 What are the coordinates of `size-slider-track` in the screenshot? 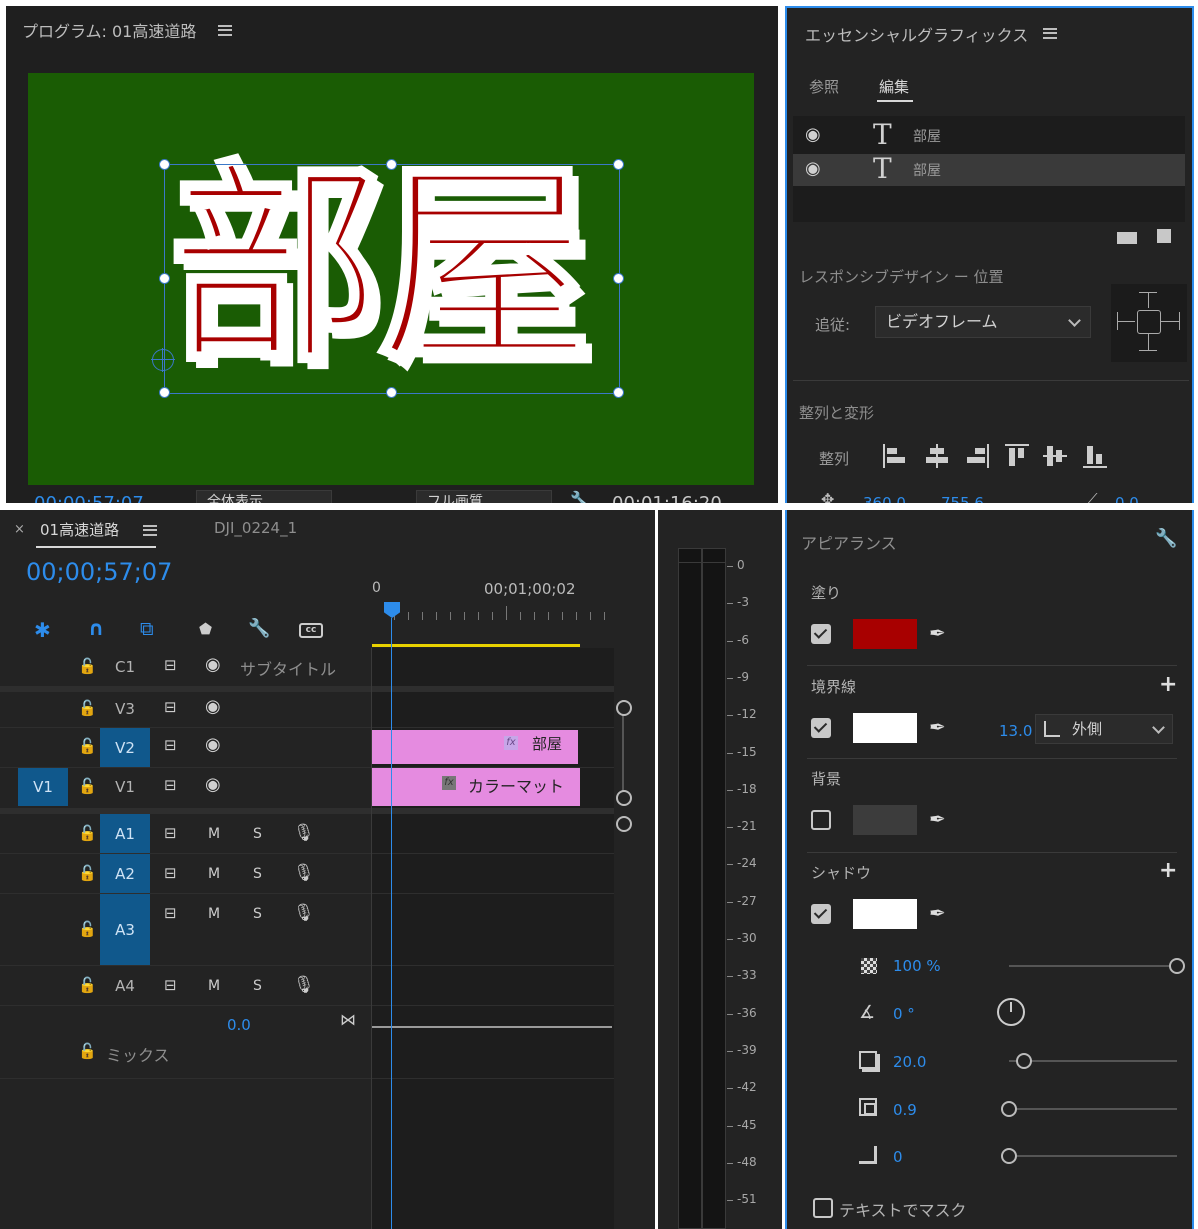 It's located at (1093, 1109).